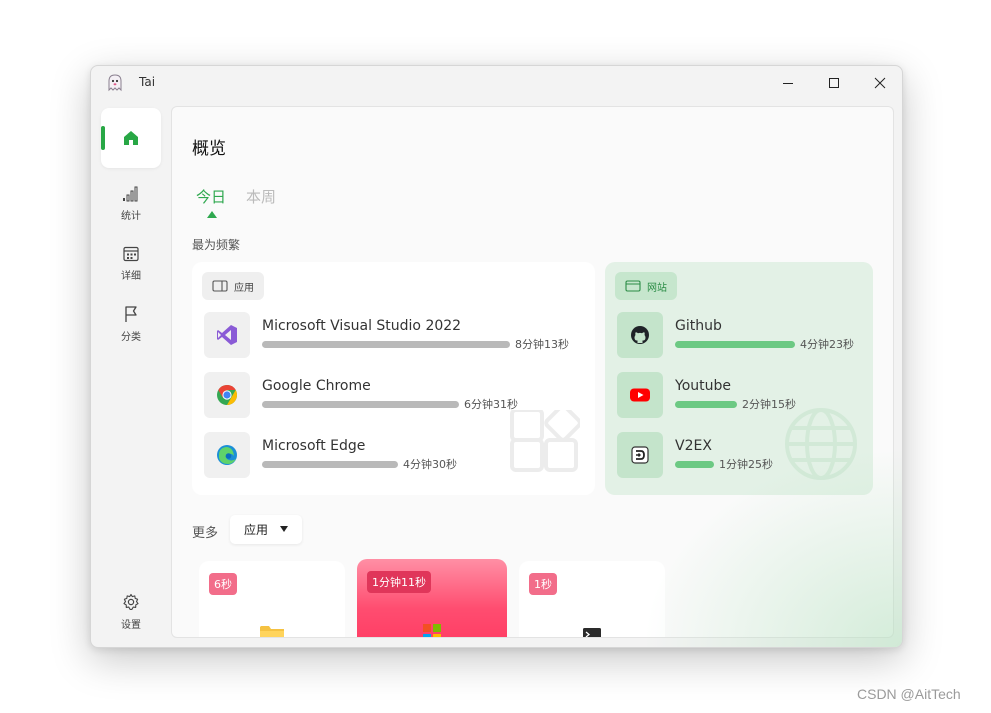  Describe the element at coordinates (399, 582) in the screenshot. I see `duration-badge: 1分钟11秒` at that location.